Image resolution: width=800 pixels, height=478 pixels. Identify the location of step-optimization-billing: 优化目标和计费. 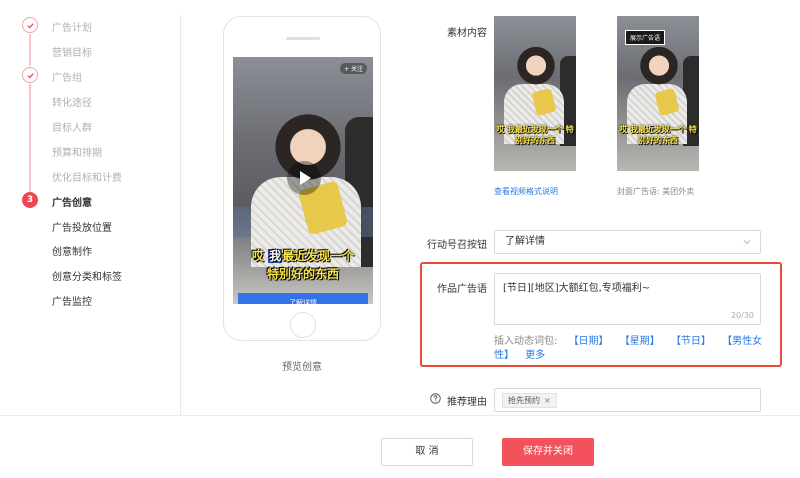
(87, 176).